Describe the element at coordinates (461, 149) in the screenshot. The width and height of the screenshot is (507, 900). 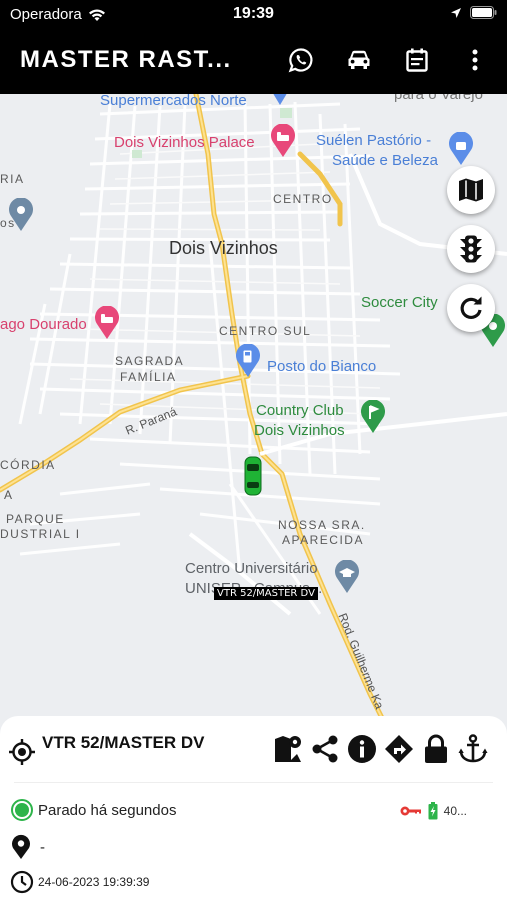
I see `beauty-pin-icon` at that location.